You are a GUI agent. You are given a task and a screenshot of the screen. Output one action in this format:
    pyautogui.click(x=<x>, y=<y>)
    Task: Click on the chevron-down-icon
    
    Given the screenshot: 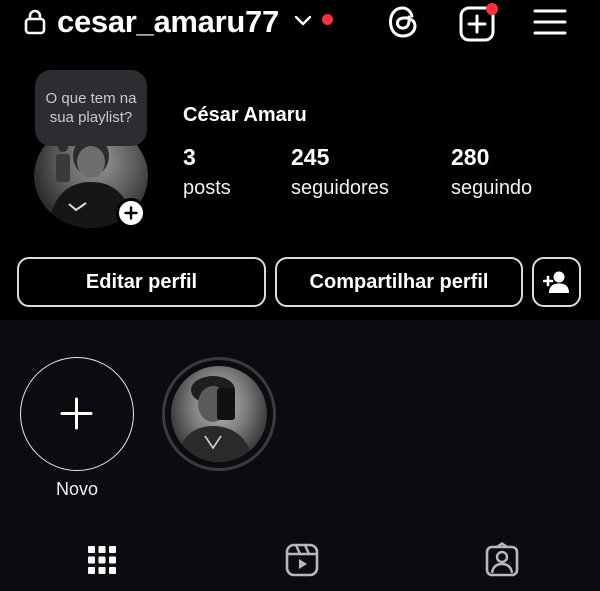 What is the action you would take?
    pyautogui.click(x=303, y=21)
    